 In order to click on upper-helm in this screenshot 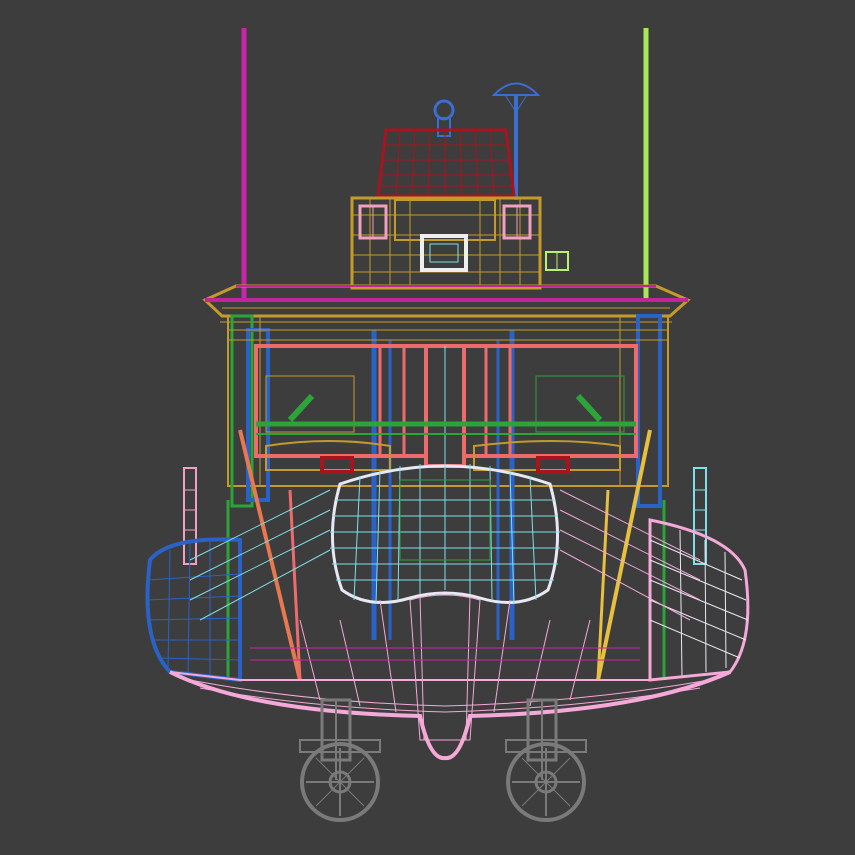, I will do `click(446, 243)`.